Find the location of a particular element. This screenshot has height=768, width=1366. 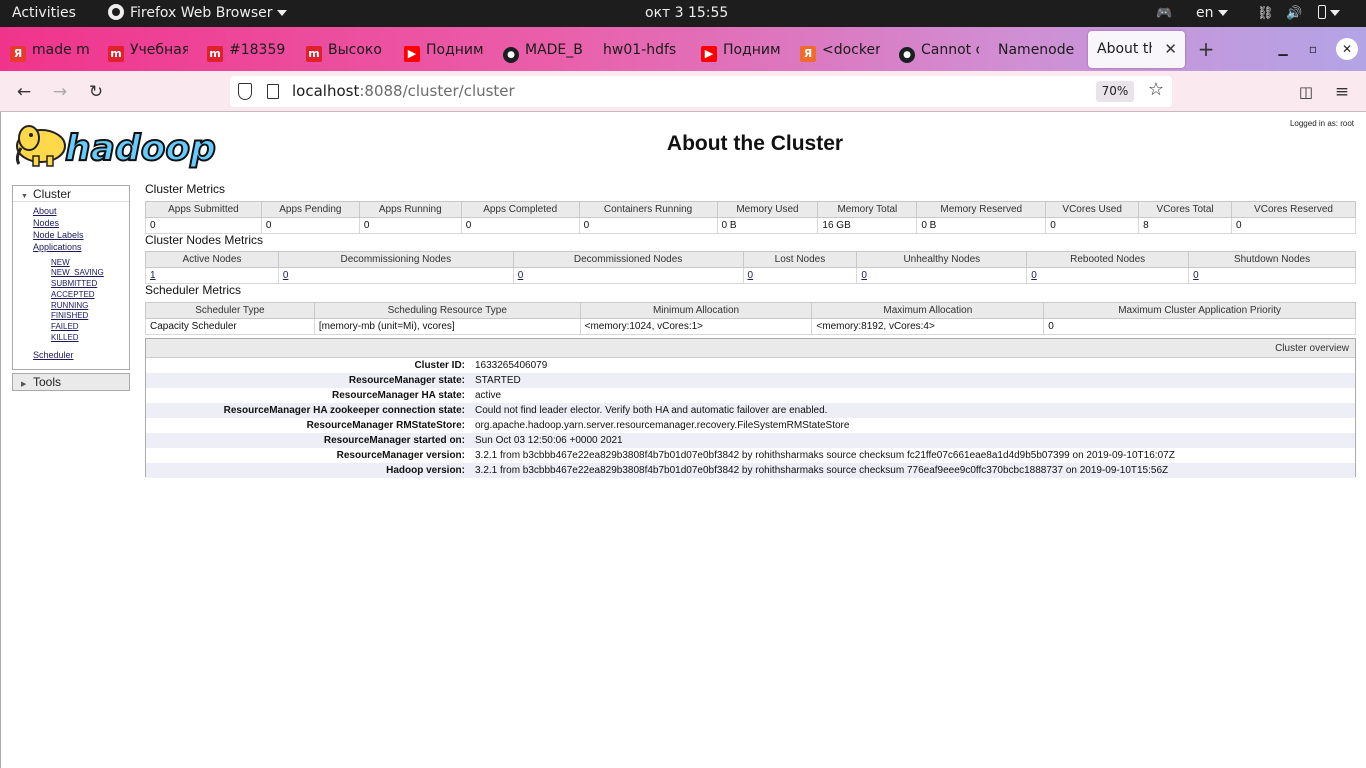

browser-tab: m Высоко is located at coordinates (346, 50).